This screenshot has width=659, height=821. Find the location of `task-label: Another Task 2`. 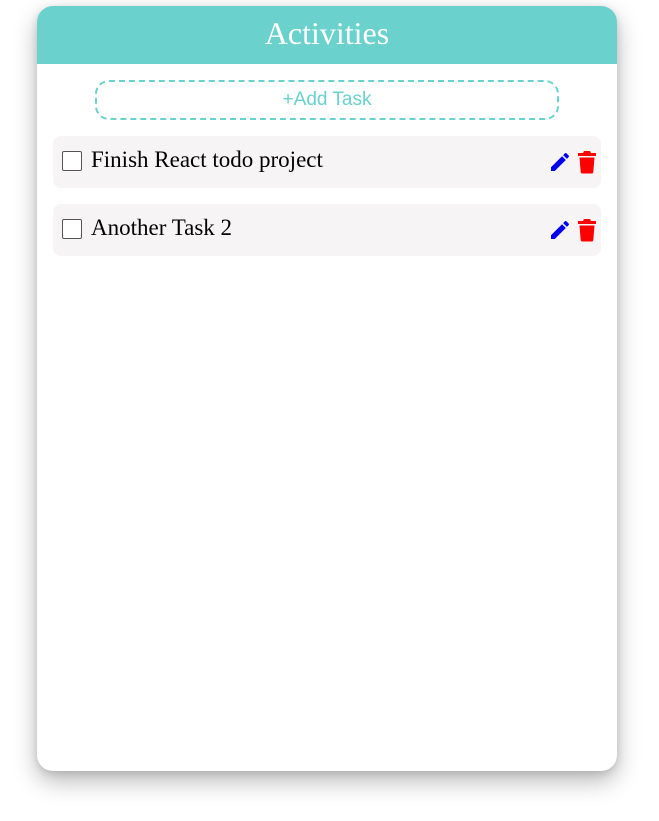

task-label: Another Task 2 is located at coordinates (162, 227).